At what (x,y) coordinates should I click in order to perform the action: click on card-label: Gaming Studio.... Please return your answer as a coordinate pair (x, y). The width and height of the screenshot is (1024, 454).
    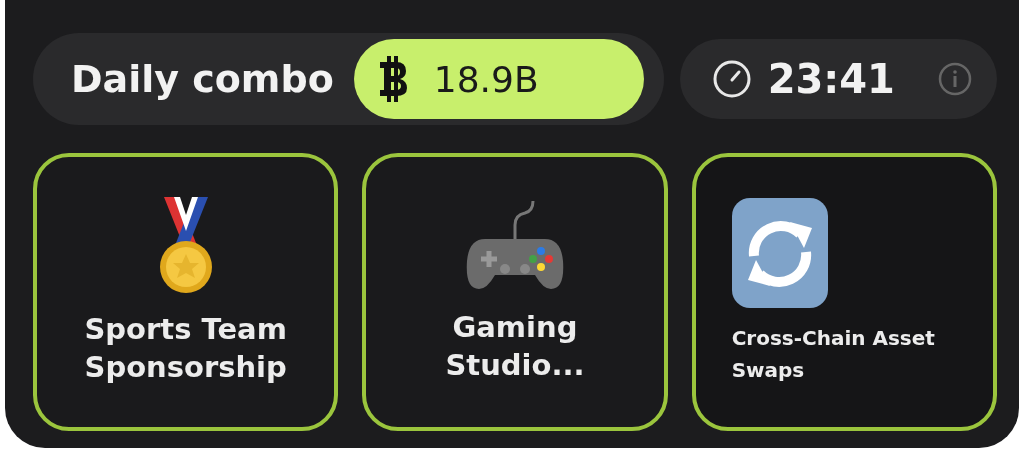
    Looking at the image, I should click on (515, 346).